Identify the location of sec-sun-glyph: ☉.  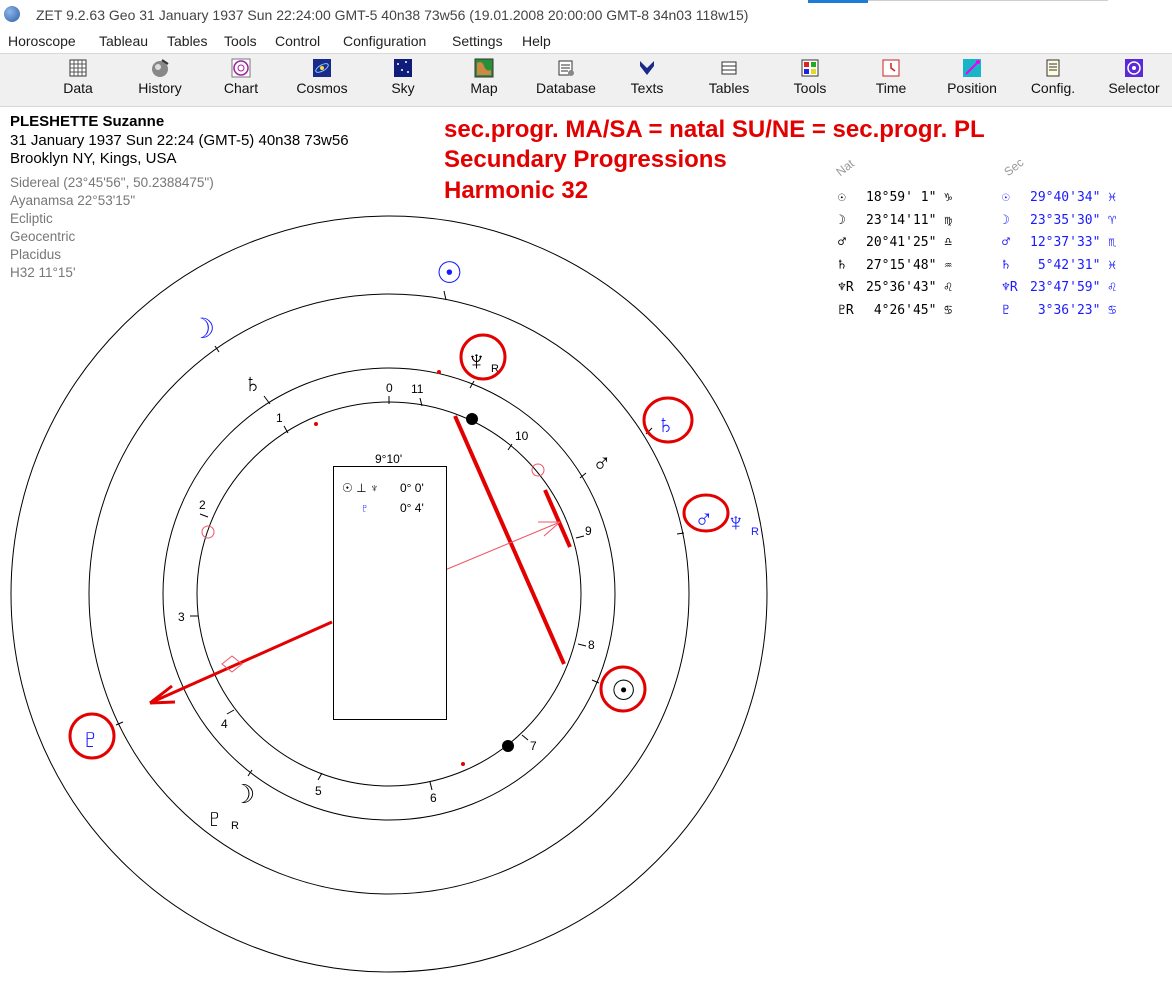
(449, 273).